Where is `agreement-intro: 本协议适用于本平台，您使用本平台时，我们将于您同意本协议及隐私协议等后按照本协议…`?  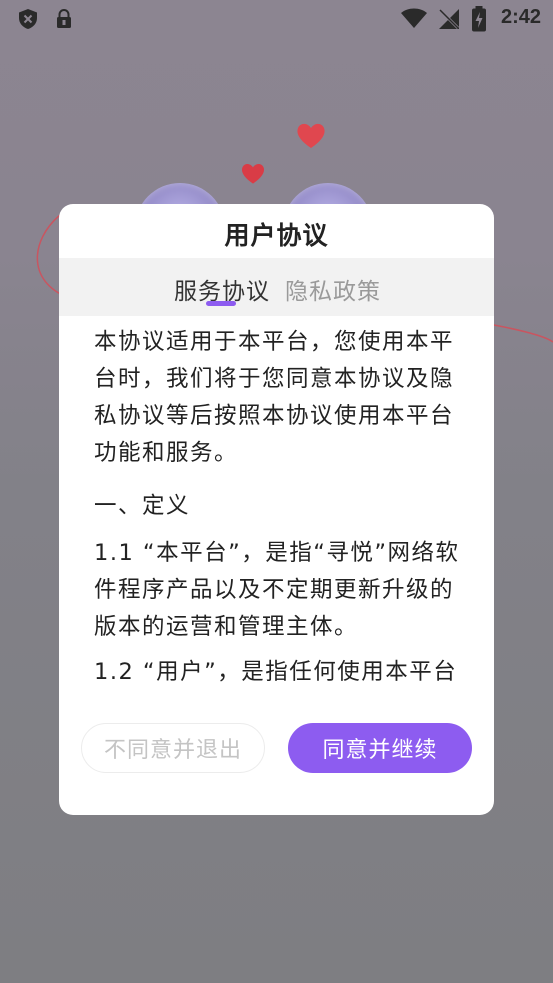 agreement-intro: 本协议适用于本平台，您使用本平台时，我们将于您同意本协议及隐私协议等后按照本协议… is located at coordinates (274, 397).